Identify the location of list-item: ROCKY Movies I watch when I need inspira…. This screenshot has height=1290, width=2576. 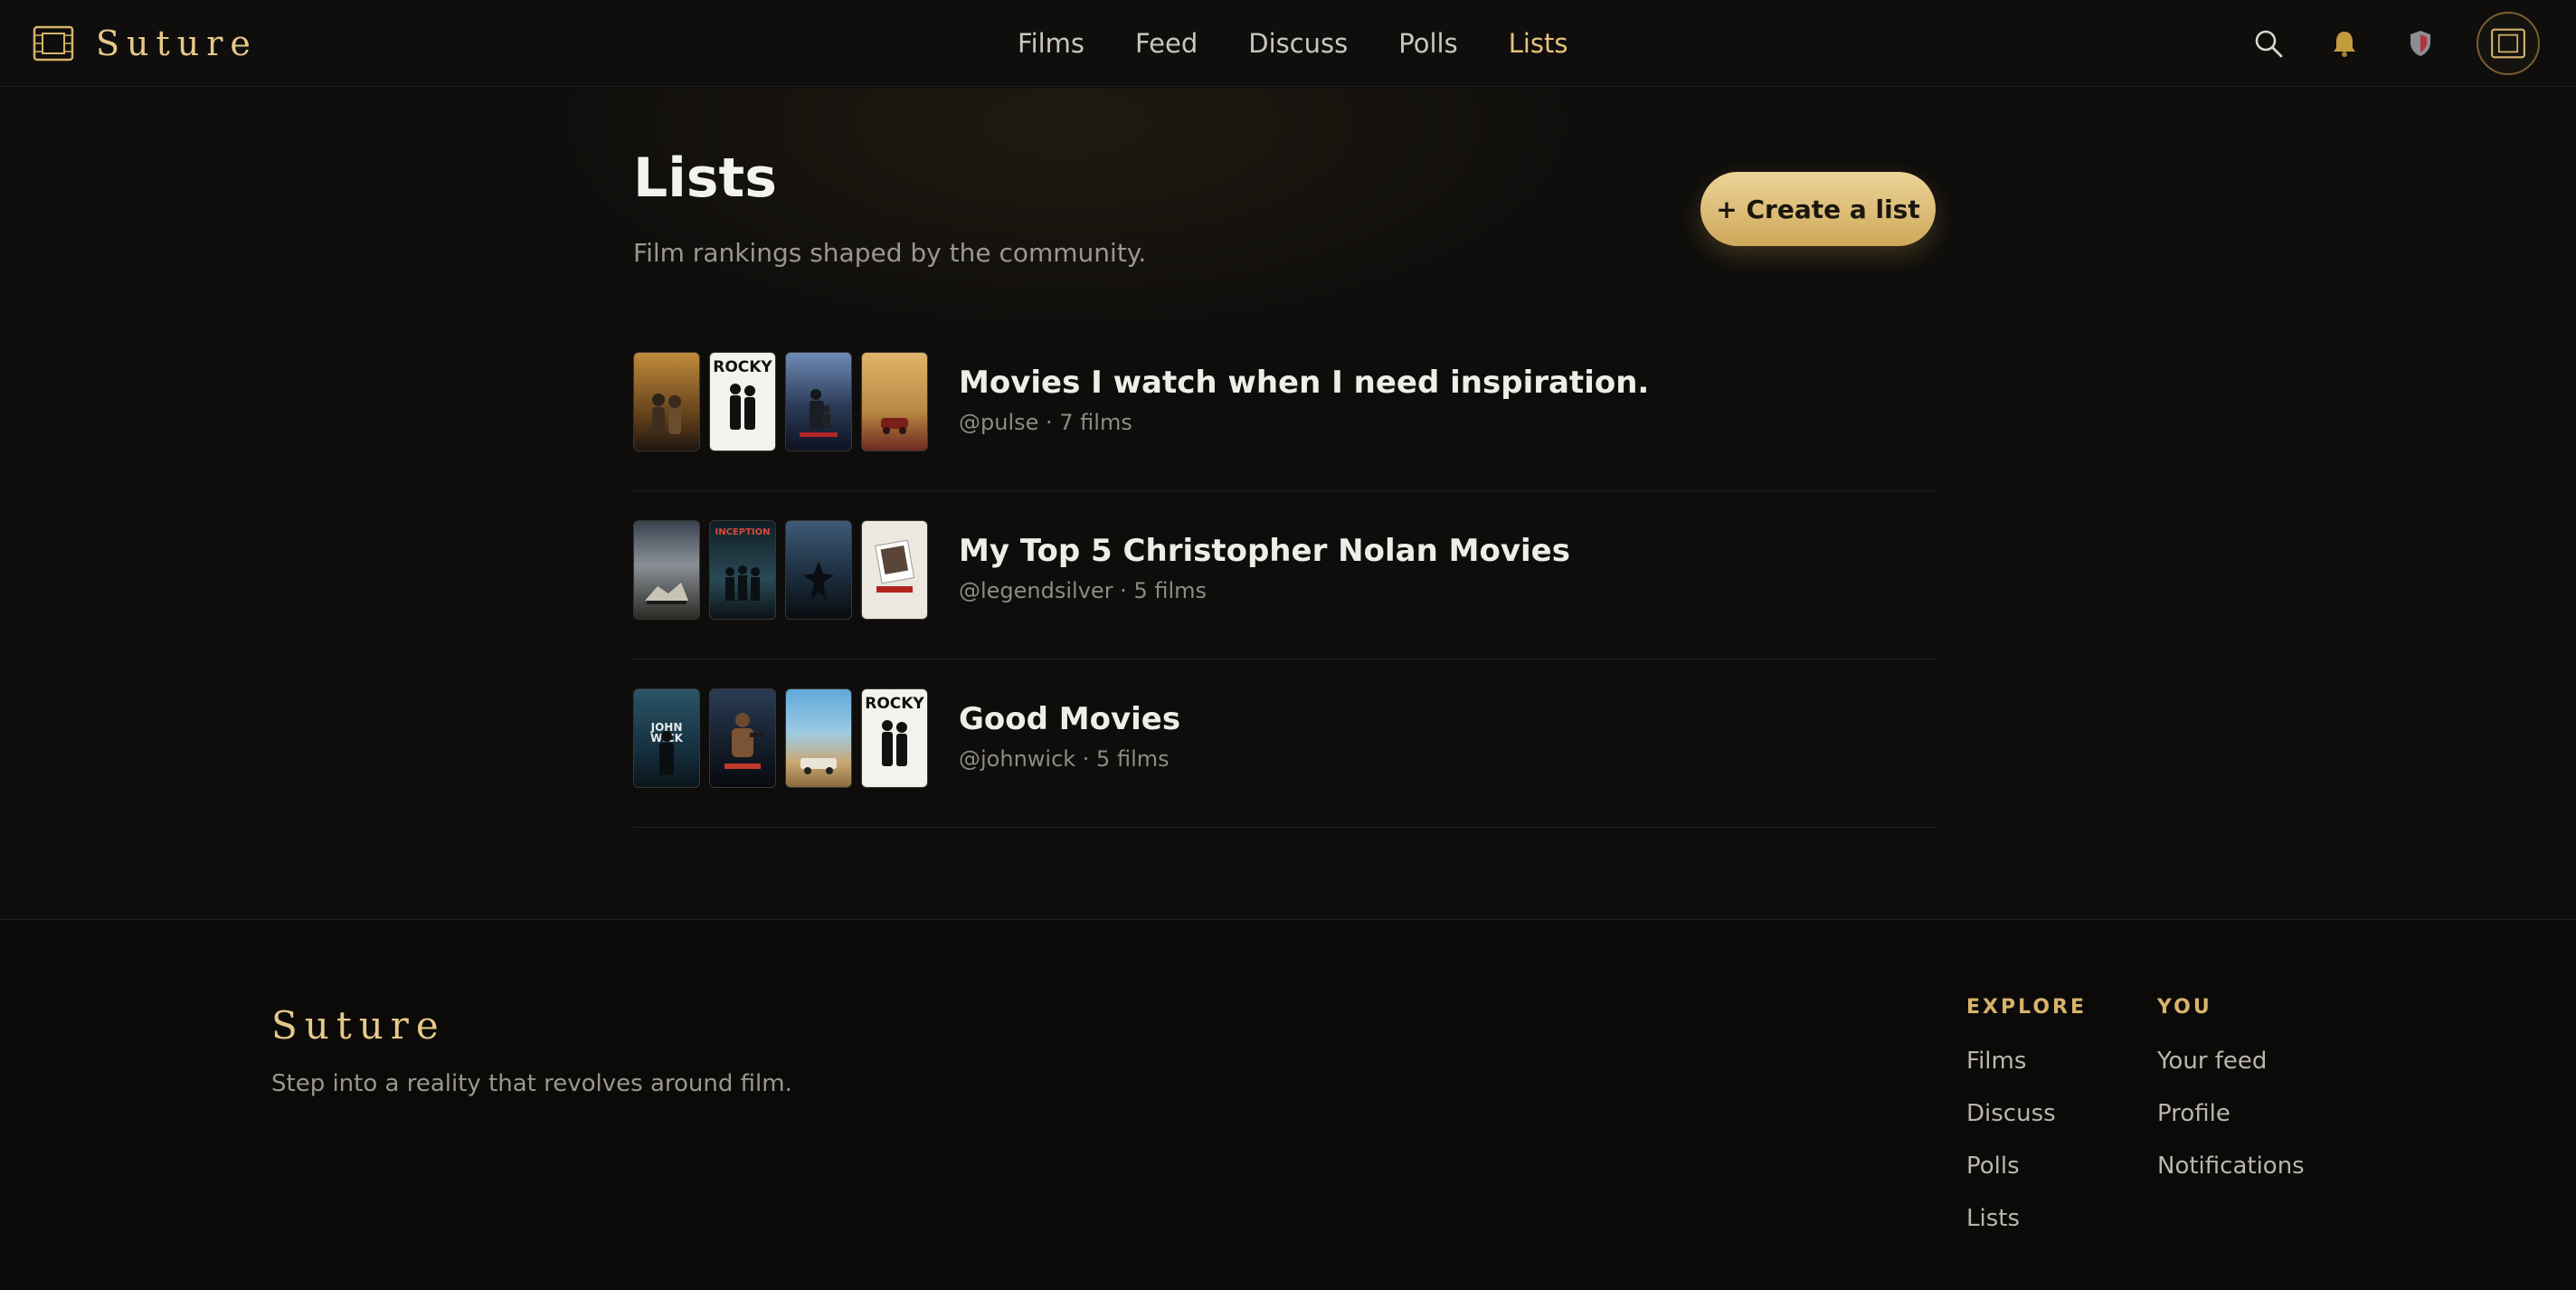
(1284, 407).